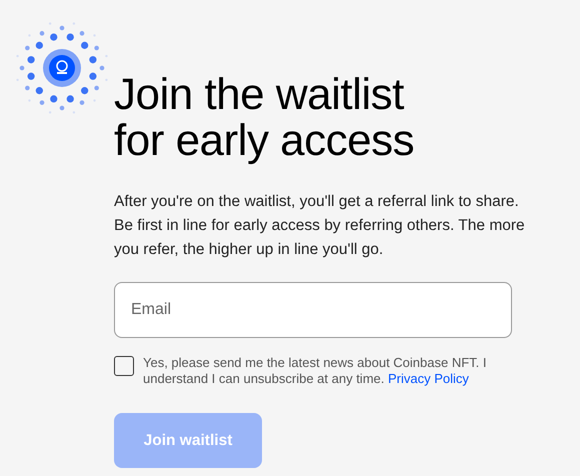  What do you see at coordinates (313, 310) in the screenshot?
I see `email-field: Email` at bounding box center [313, 310].